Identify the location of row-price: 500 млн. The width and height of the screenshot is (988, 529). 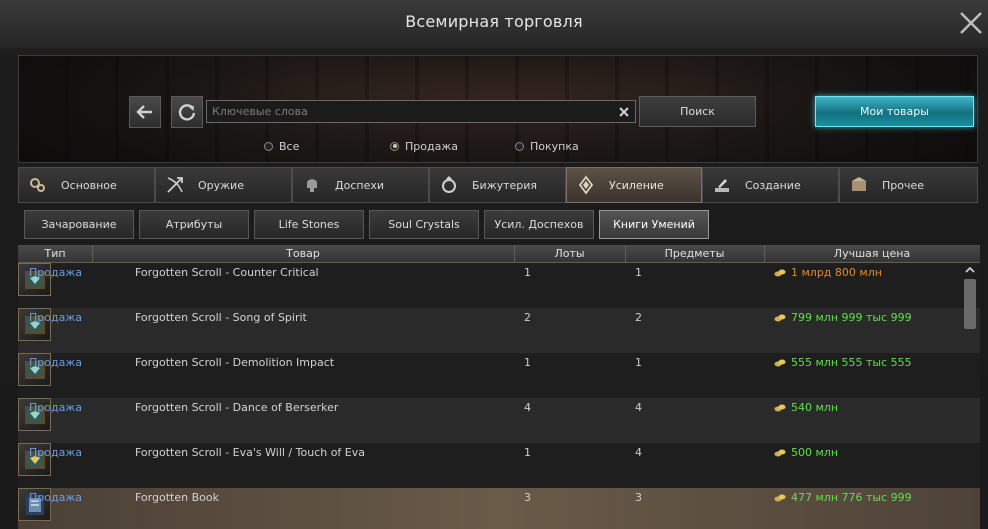
(806, 452).